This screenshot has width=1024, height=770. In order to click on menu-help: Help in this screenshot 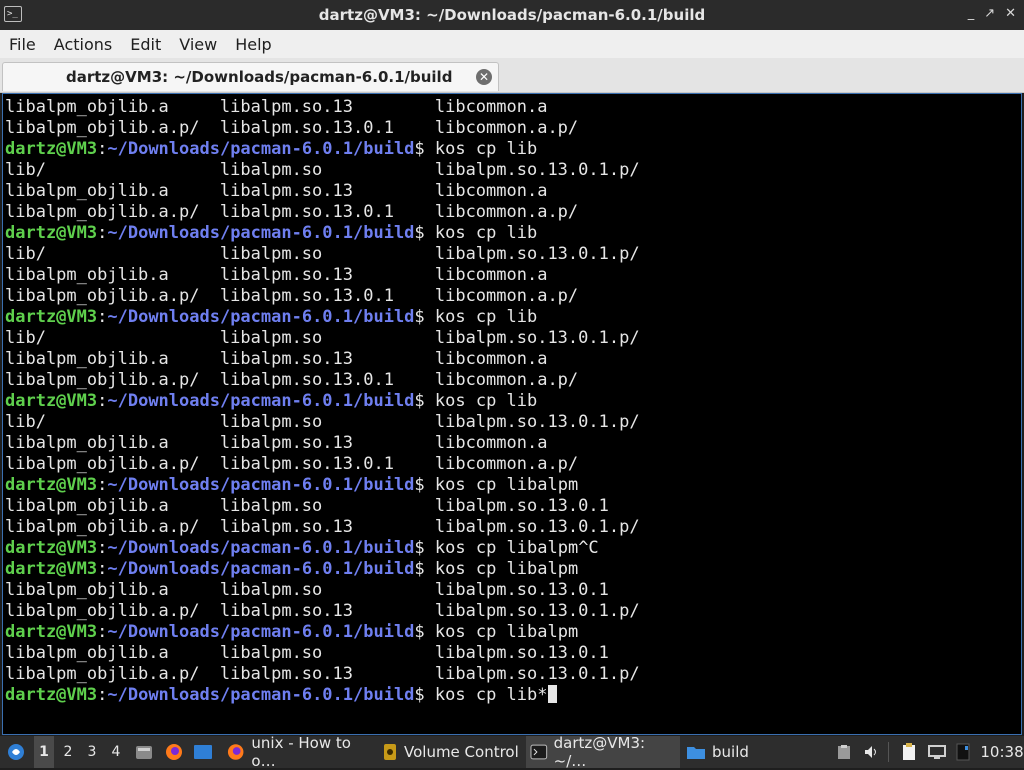, I will do `click(253, 44)`.